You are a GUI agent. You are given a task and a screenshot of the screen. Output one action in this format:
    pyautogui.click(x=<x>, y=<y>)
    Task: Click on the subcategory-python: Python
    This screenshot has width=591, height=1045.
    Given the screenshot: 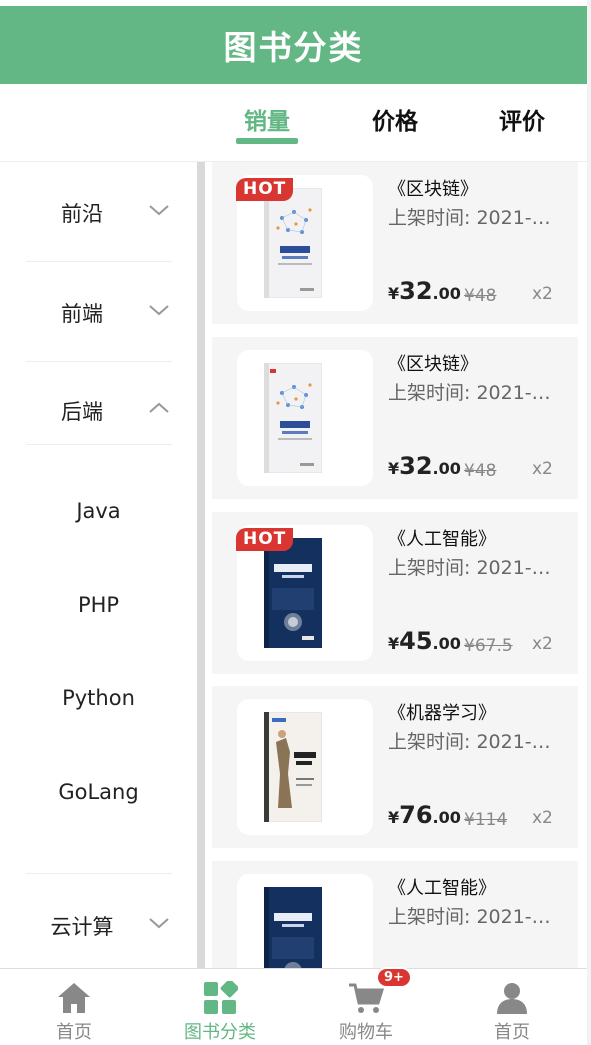 What is the action you would take?
    pyautogui.click(x=98, y=698)
    